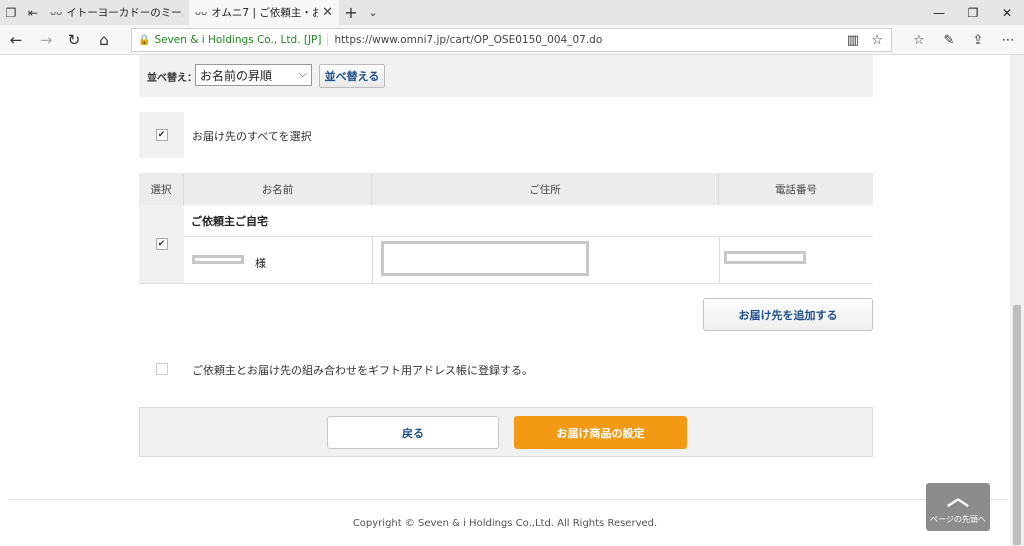  Describe the element at coordinates (351, 12) in the screenshot. I see `new-tab-button: +` at that location.